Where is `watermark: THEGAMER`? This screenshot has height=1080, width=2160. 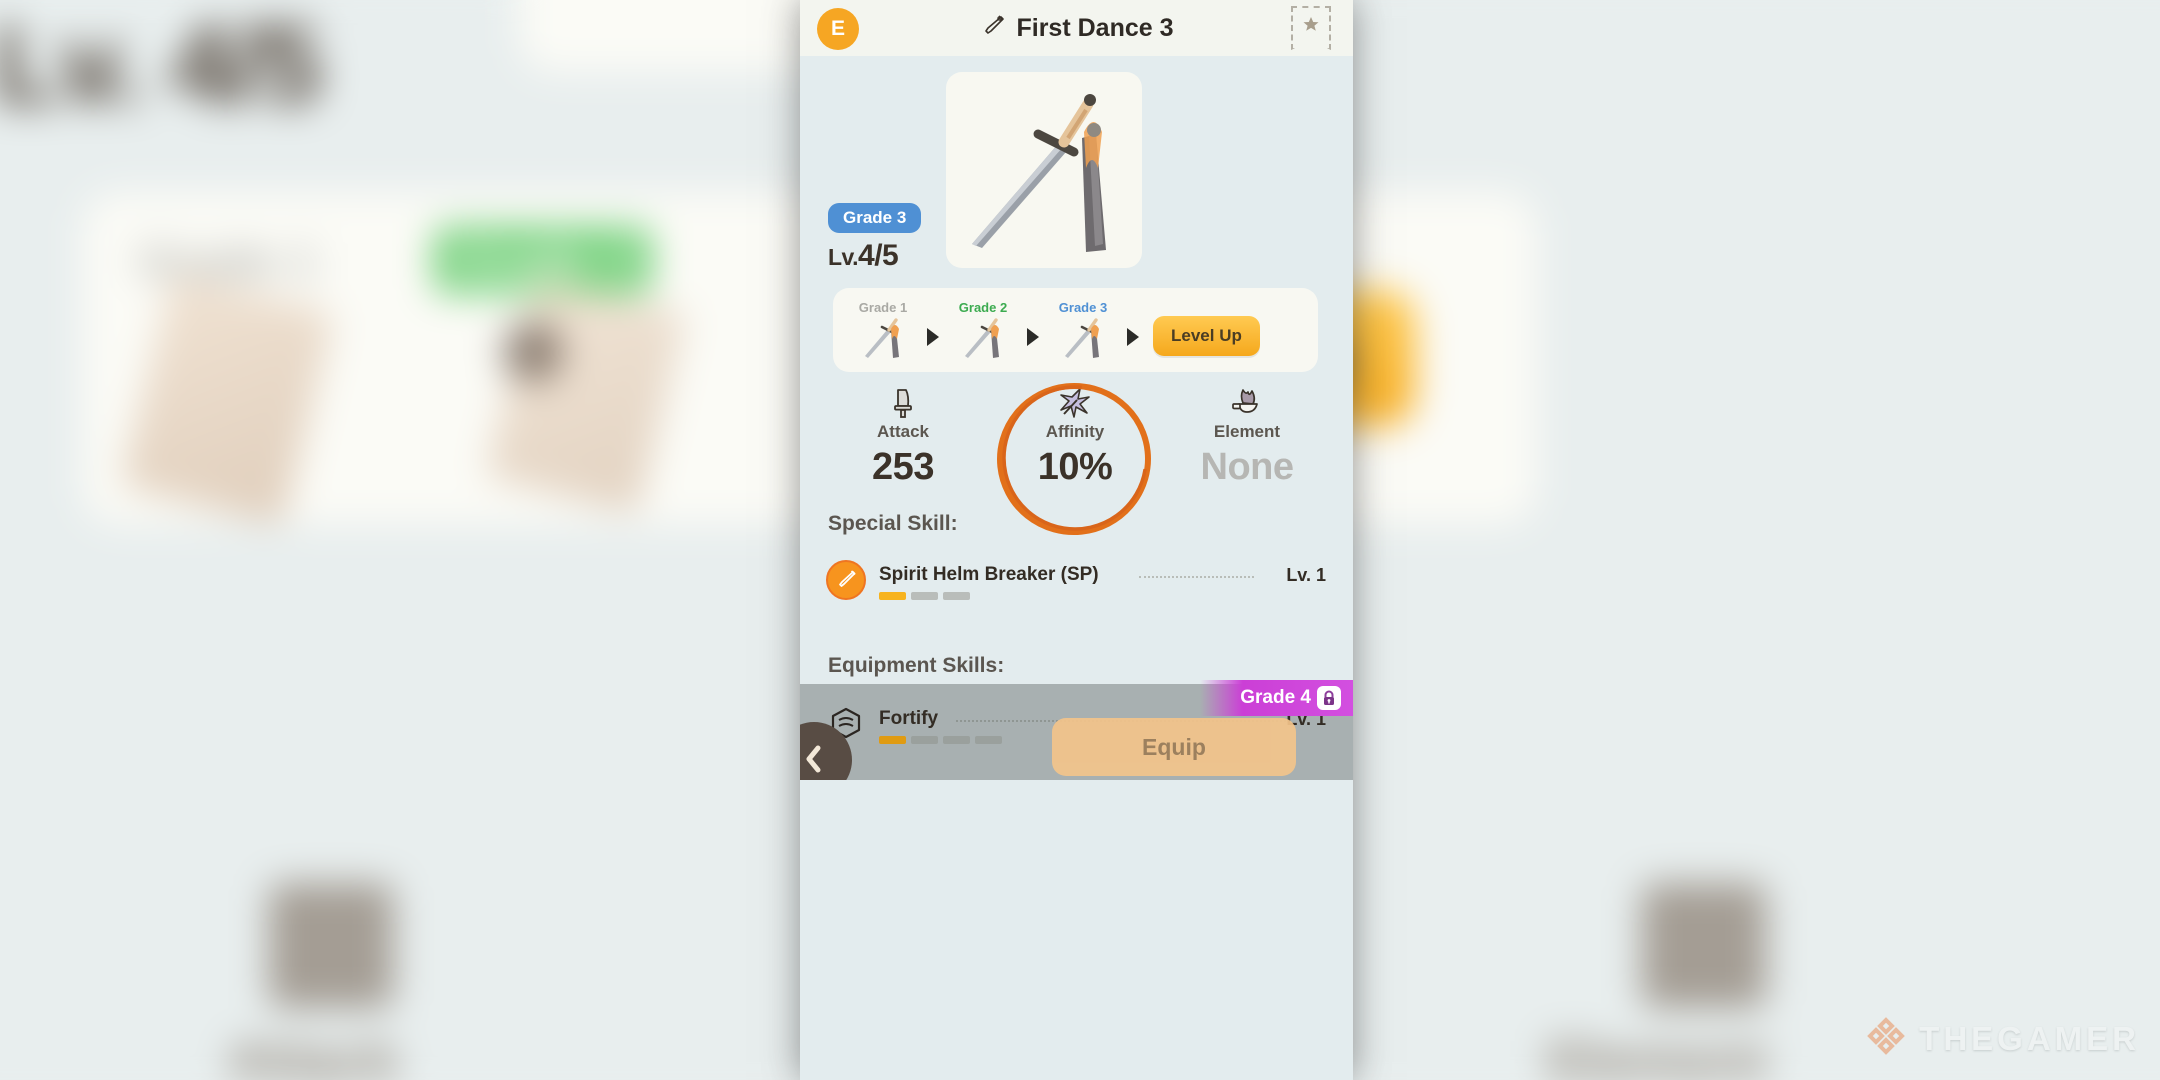
watermark: THEGAMER is located at coordinates (2002, 1038).